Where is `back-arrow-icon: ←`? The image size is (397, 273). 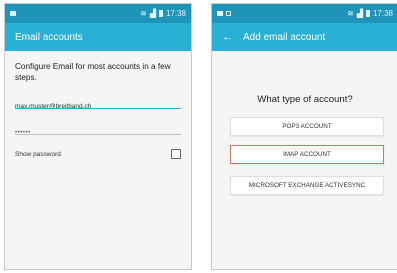
back-arrow-icon: ← is located at coordinates (227, 37).